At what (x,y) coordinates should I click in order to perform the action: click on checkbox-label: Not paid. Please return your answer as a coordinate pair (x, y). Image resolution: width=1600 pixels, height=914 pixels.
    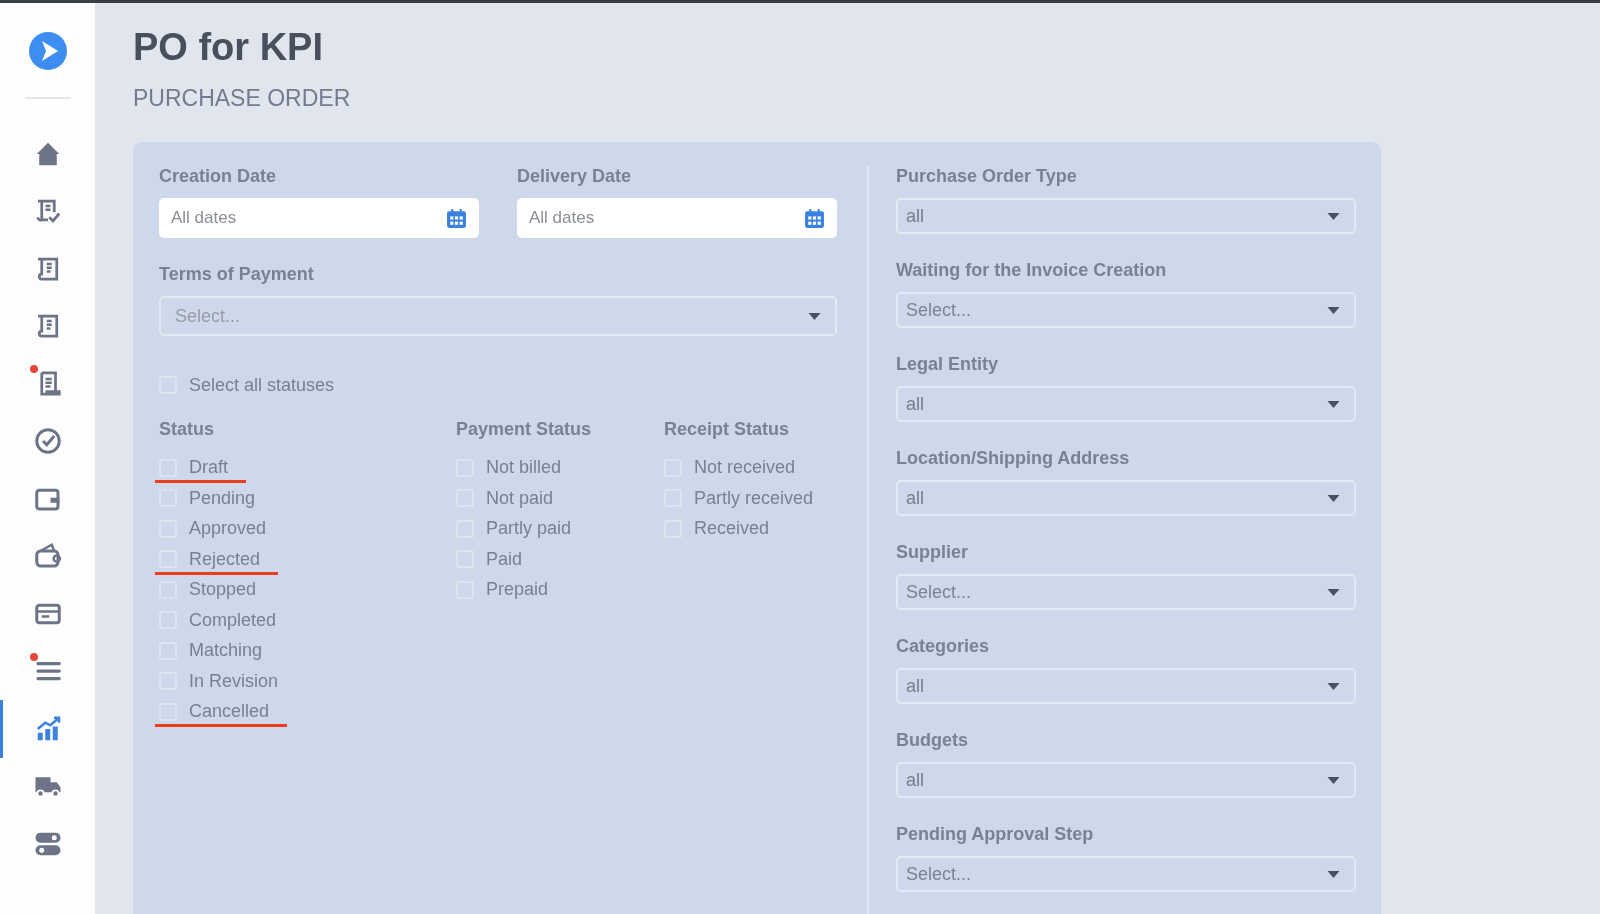
    Looking at the image, I should click on (520, 498).